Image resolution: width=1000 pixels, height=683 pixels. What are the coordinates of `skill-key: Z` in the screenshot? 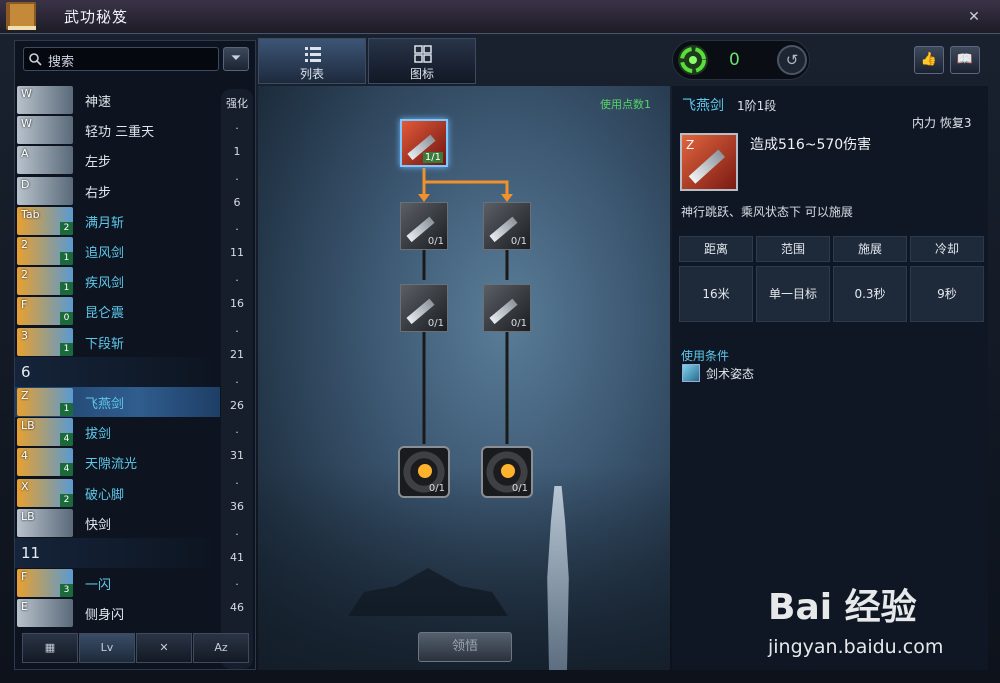 It's located at (690, 145).